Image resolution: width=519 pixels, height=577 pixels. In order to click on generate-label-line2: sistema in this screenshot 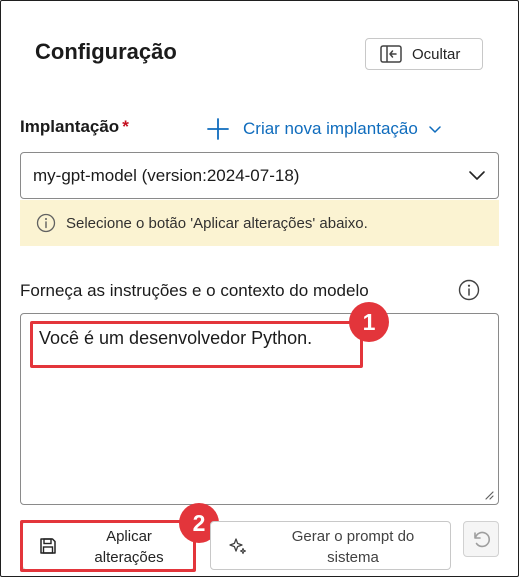, I will do `click(353, 557)`.